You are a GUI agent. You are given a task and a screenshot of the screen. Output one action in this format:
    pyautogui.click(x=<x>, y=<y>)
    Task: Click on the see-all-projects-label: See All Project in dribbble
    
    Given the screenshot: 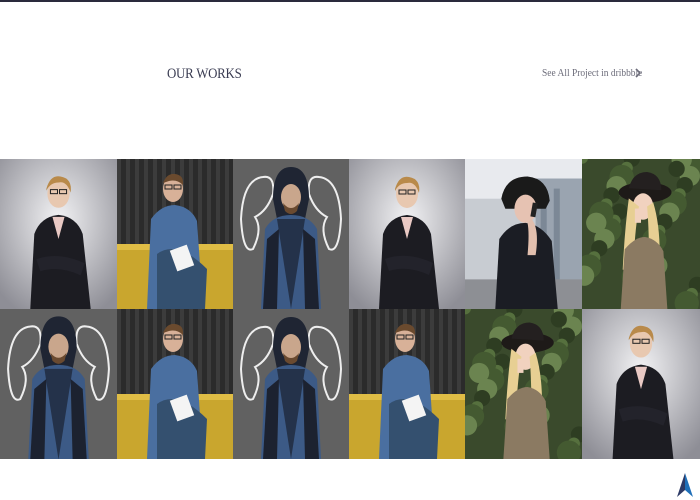 What is the action you would take?
    pyautogui.click(x=592, y=73)
    